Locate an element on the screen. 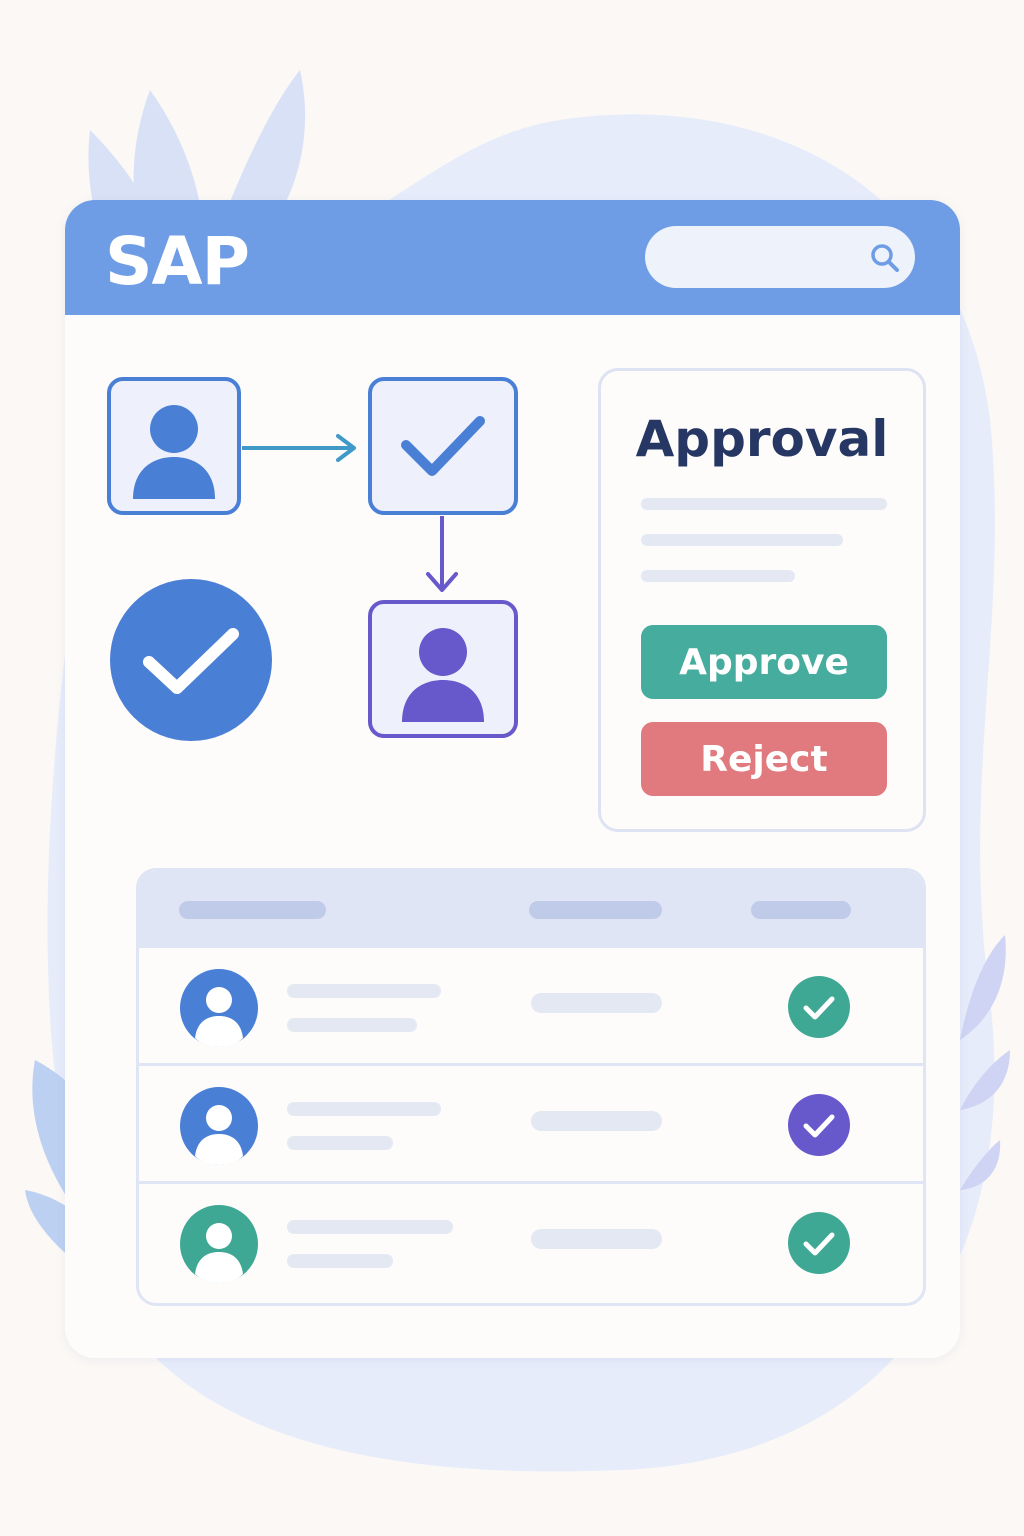 Image resolution: width=1024 pixels, height=1536 pixels. check-icon is located at coordinates (443, 446).